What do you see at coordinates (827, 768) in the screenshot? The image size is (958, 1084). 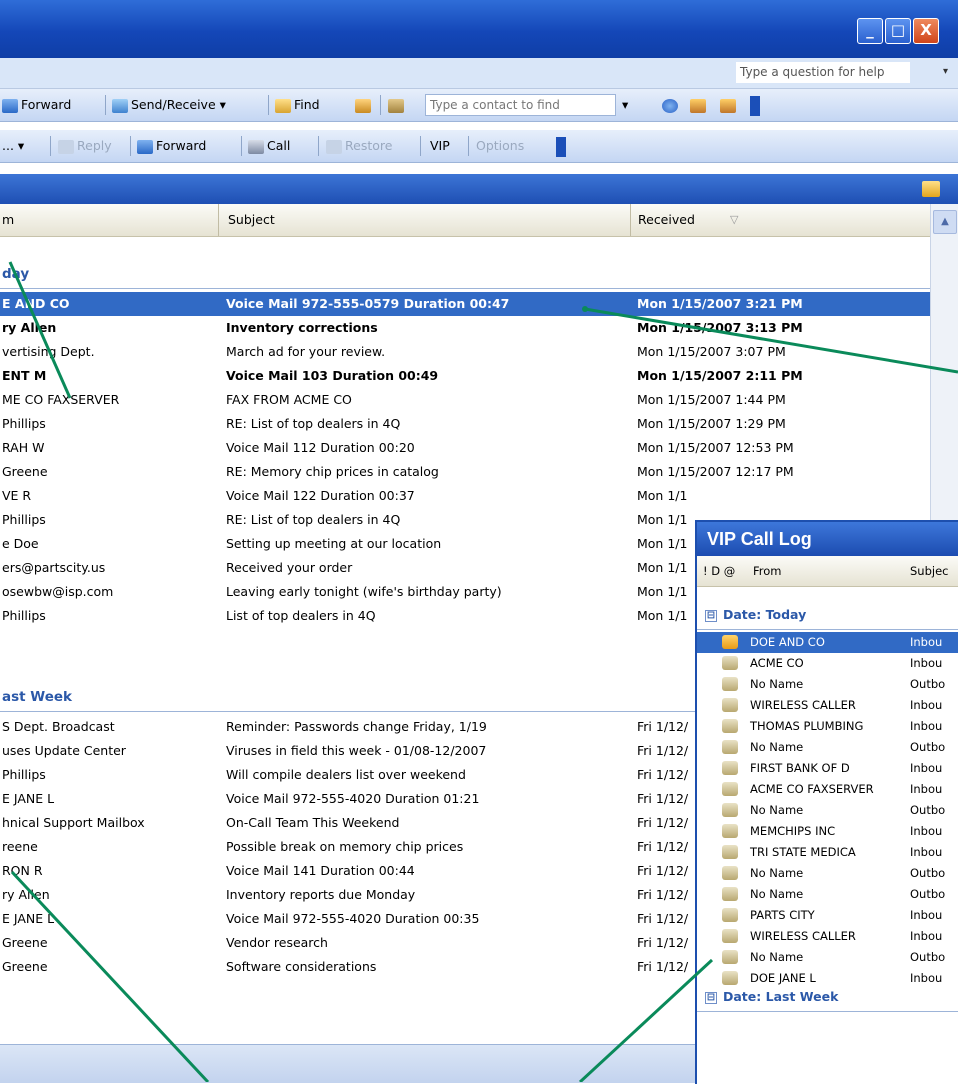 I see `vip-call-row: FIRST BANK OF D Inbou` at bounding box center [827, 768].